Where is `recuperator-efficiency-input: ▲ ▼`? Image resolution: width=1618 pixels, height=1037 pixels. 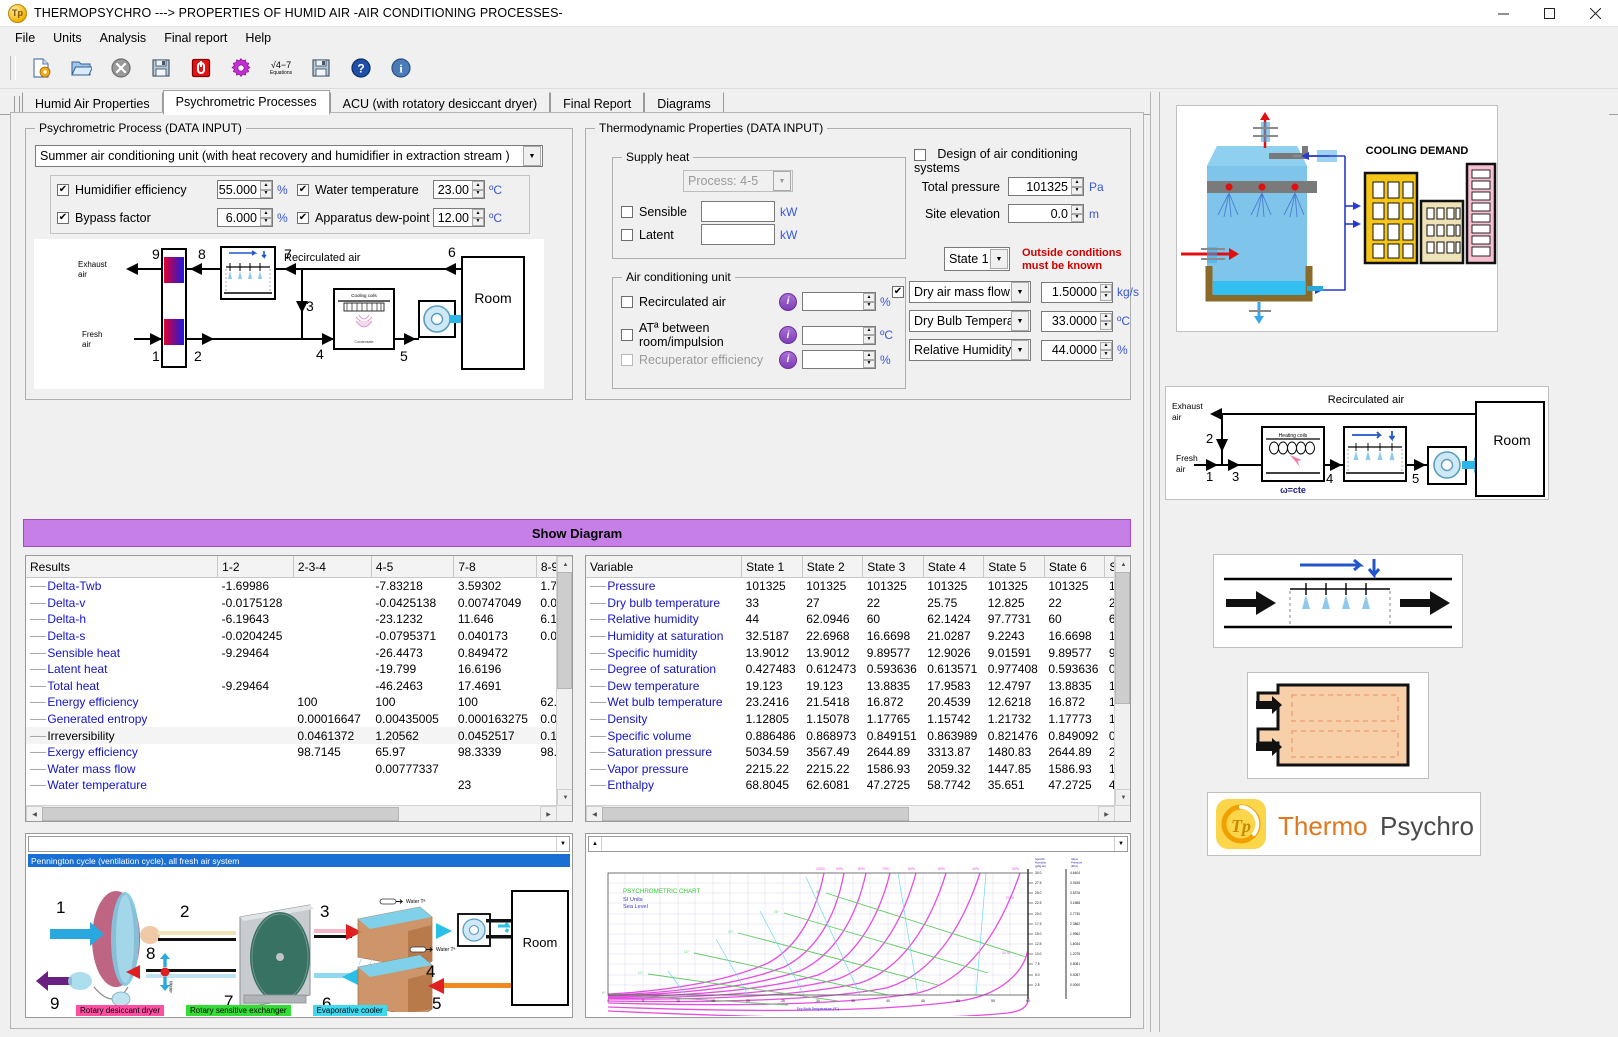 recuperator-efficiency-input: ▲ ▼ is located at coordinates (839, 359).